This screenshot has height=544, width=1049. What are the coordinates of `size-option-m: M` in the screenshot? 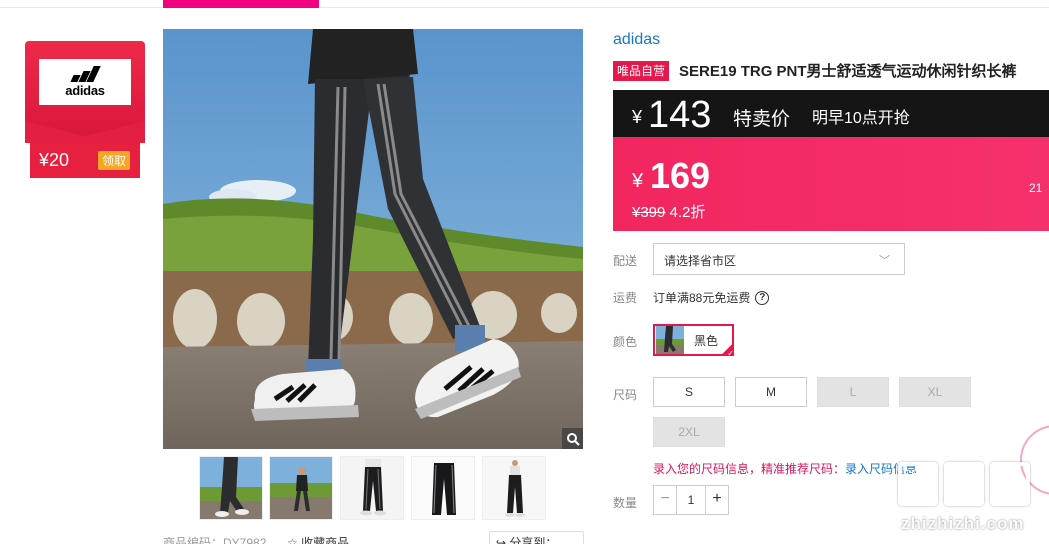 It's located at (771, 392).